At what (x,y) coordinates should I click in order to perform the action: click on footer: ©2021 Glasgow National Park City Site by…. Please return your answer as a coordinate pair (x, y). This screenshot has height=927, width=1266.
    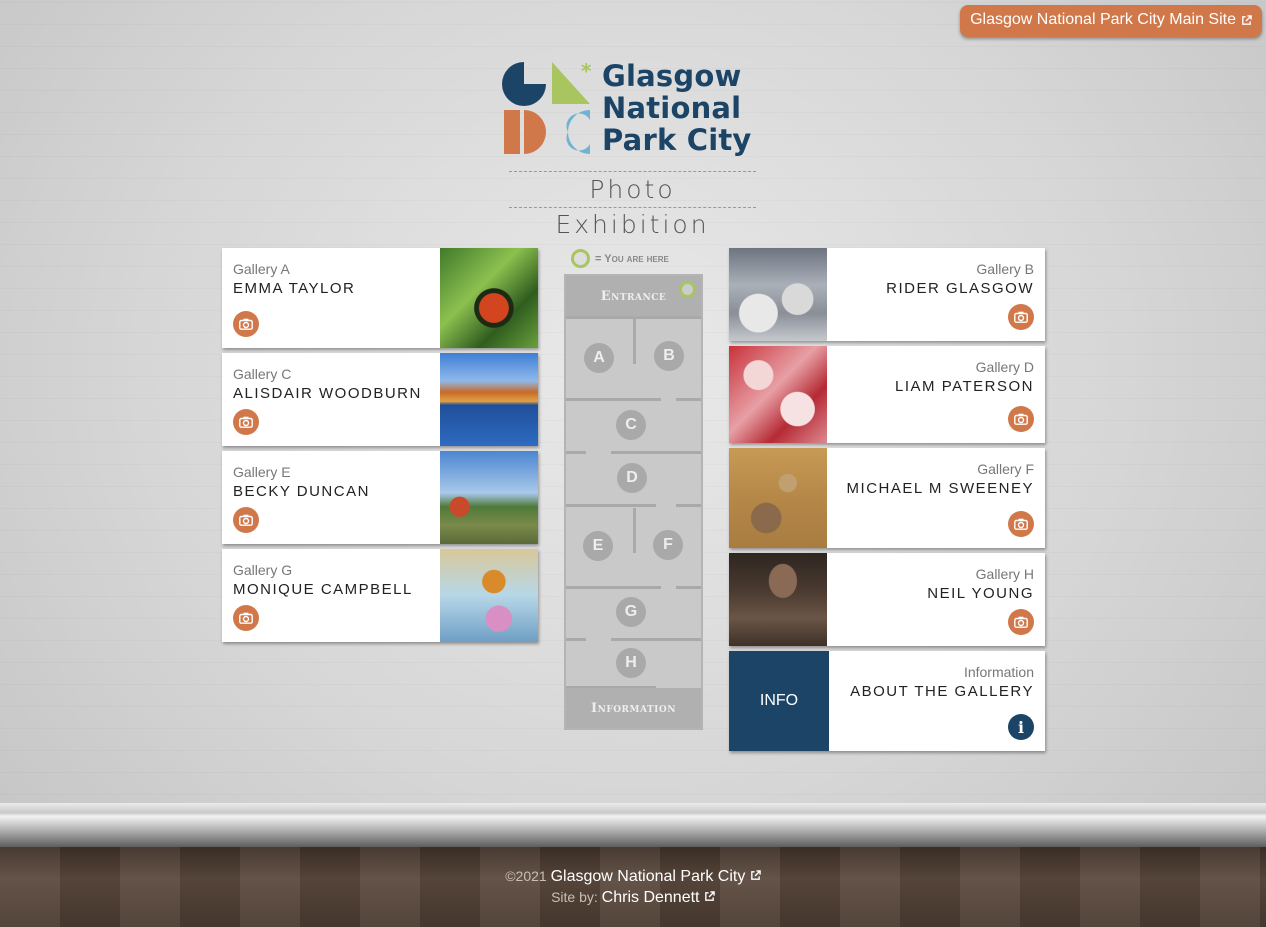
    Looking at the image, I should click on (633, 887).